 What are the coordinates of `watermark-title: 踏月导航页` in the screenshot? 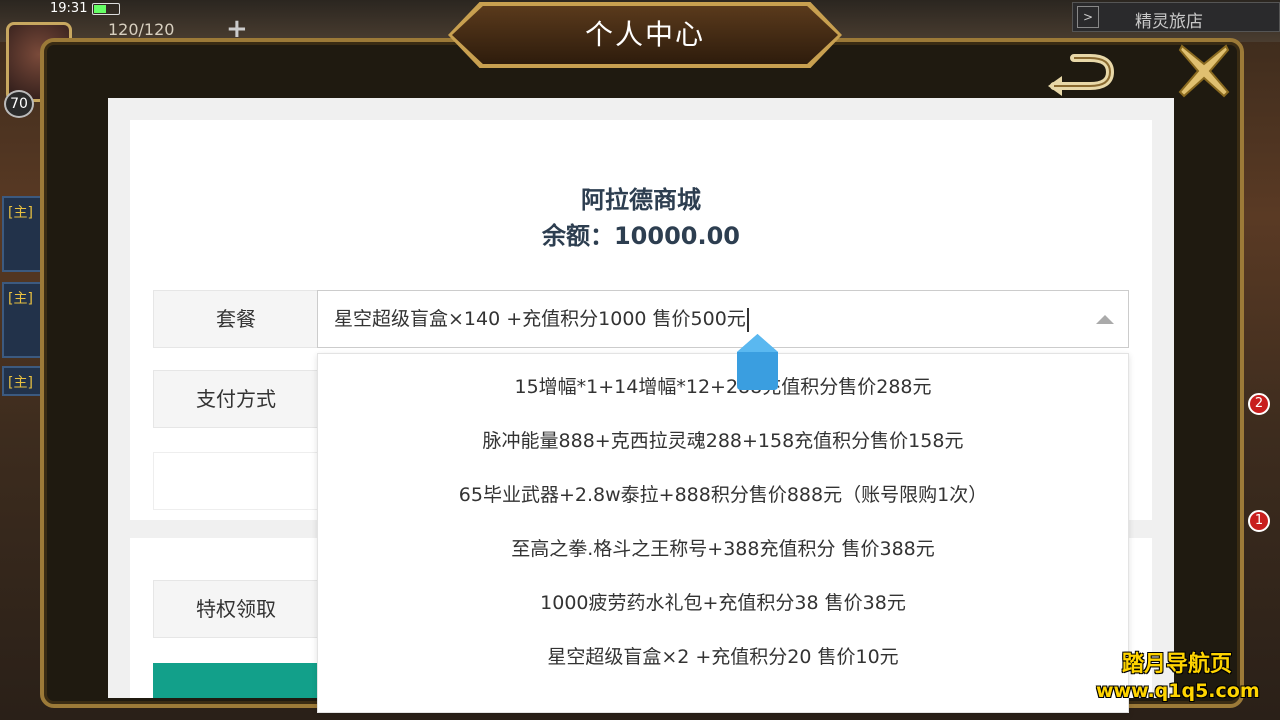 It's located at (1177, 664).